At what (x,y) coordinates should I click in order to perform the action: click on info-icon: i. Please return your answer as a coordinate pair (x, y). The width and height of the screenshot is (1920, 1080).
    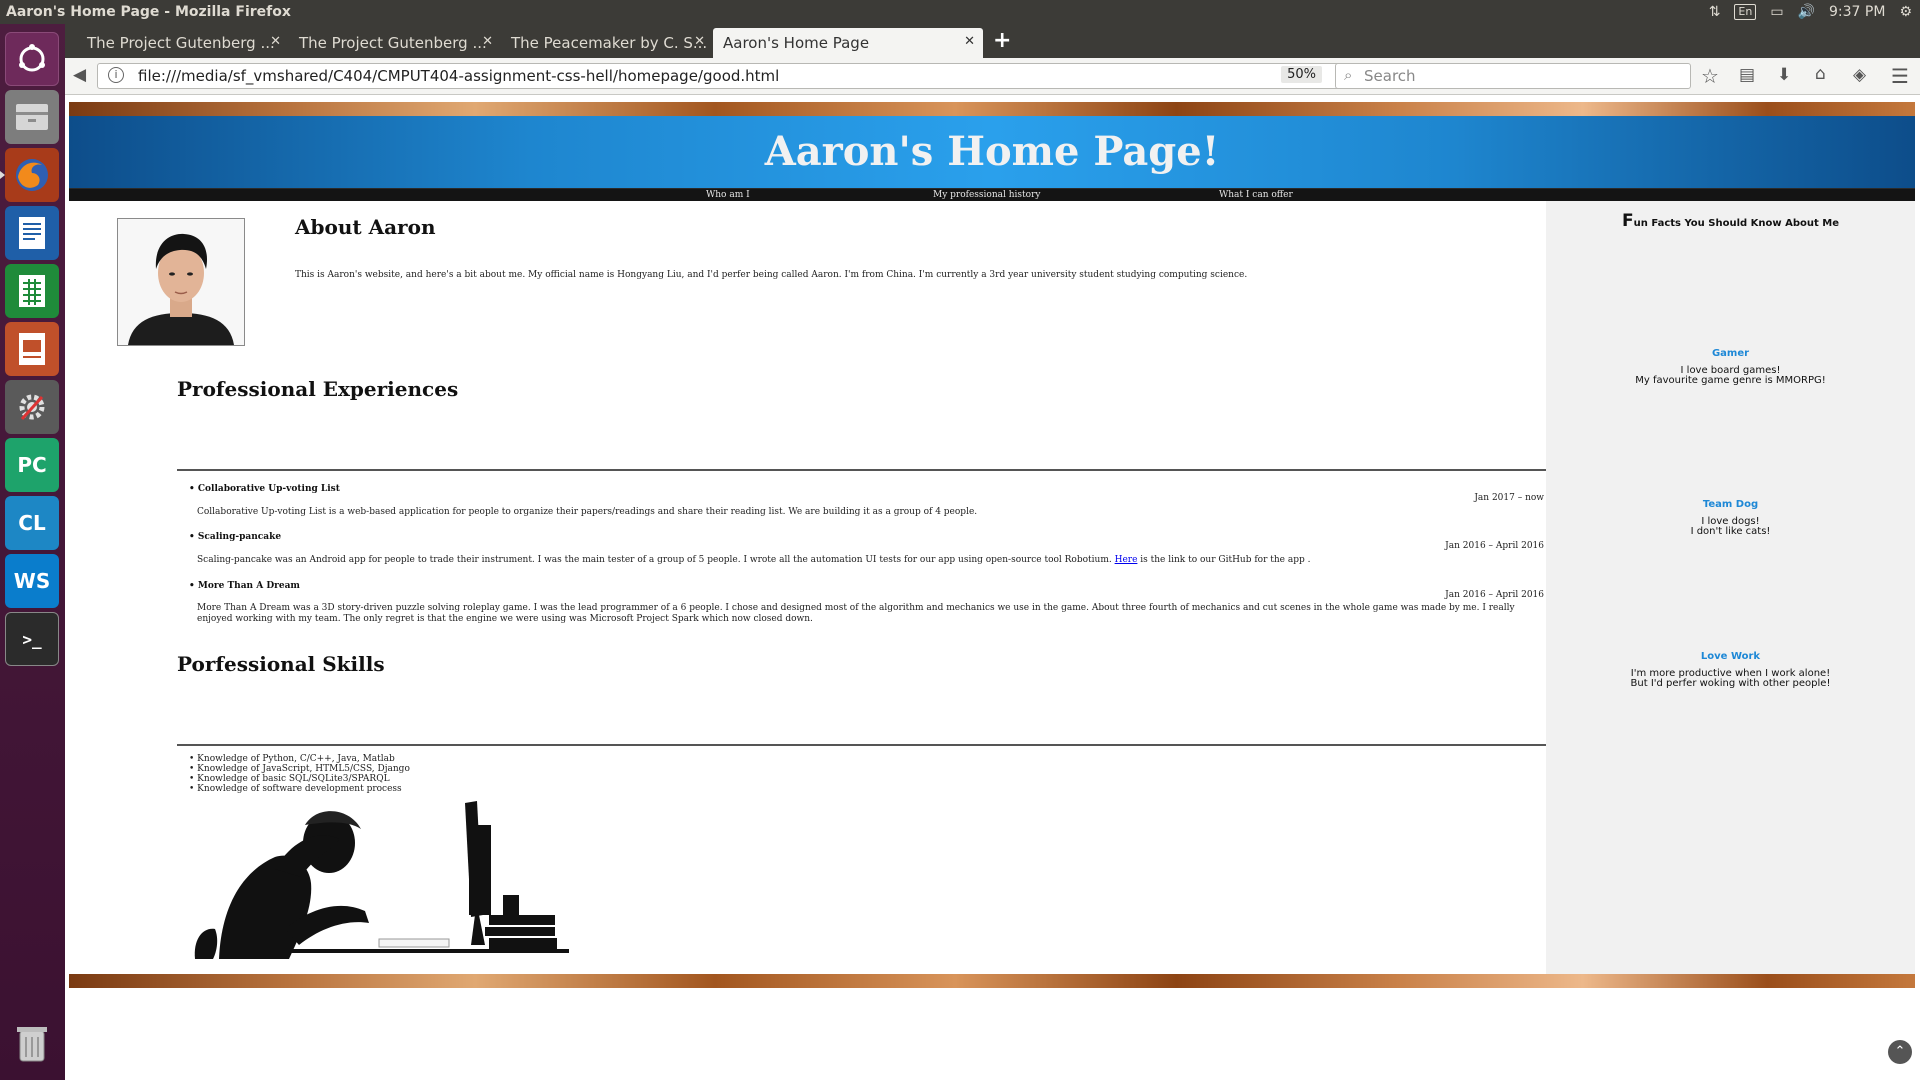
    Looking at the image, I should click on (116, 75).